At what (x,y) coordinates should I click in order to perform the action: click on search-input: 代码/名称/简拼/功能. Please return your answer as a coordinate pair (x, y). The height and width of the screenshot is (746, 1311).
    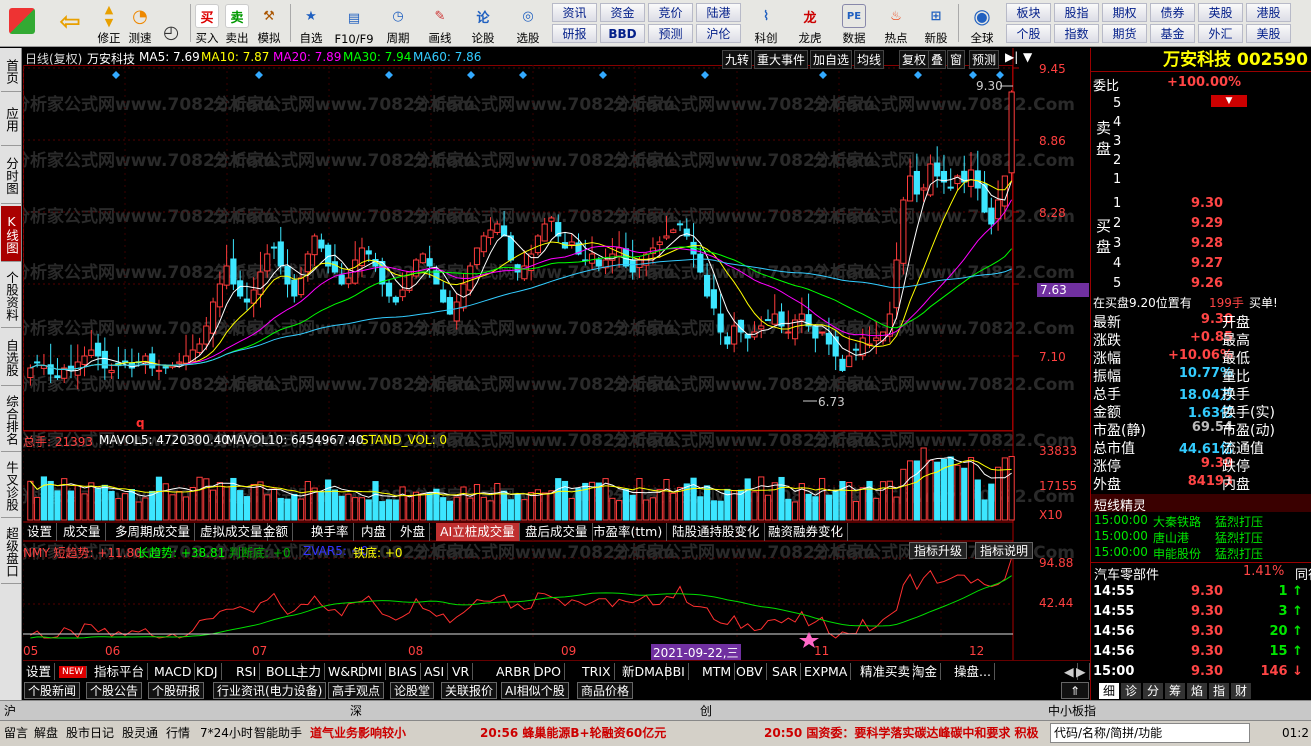
    Looking at the image, I should click on (1150, 733).